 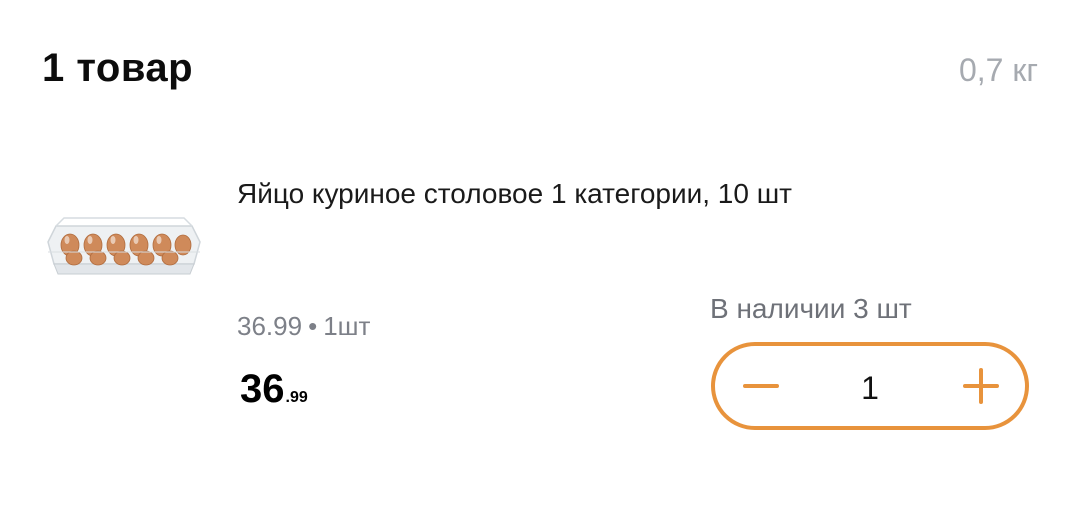 What do you see at coordinates (262, 389) in the screenshot?
I see `price-main: 36` at bounding box center [262, 389].